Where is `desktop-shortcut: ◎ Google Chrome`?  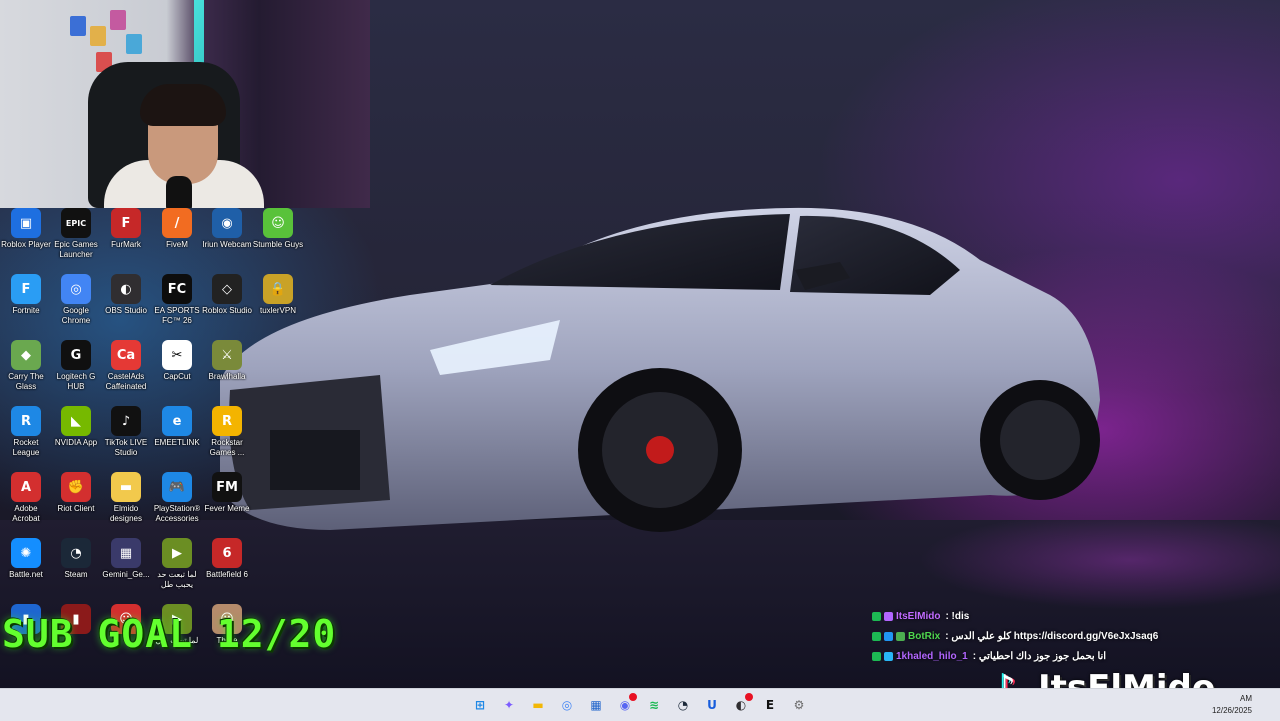
desktop-shortcut: ◎ Google Chrome is located at coordinates (76, 300).